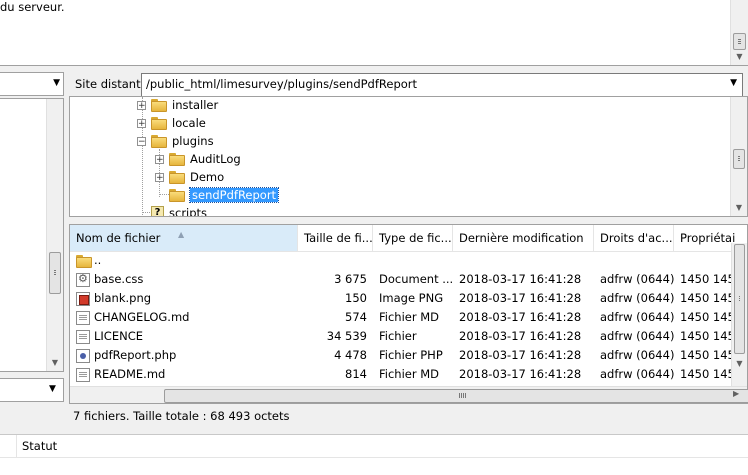 The height and width of the screenshot is (475, 748). Describe the element at coordinates (523, 238) in the screenshot. I see `col-modified: Dernière modification` at that location.